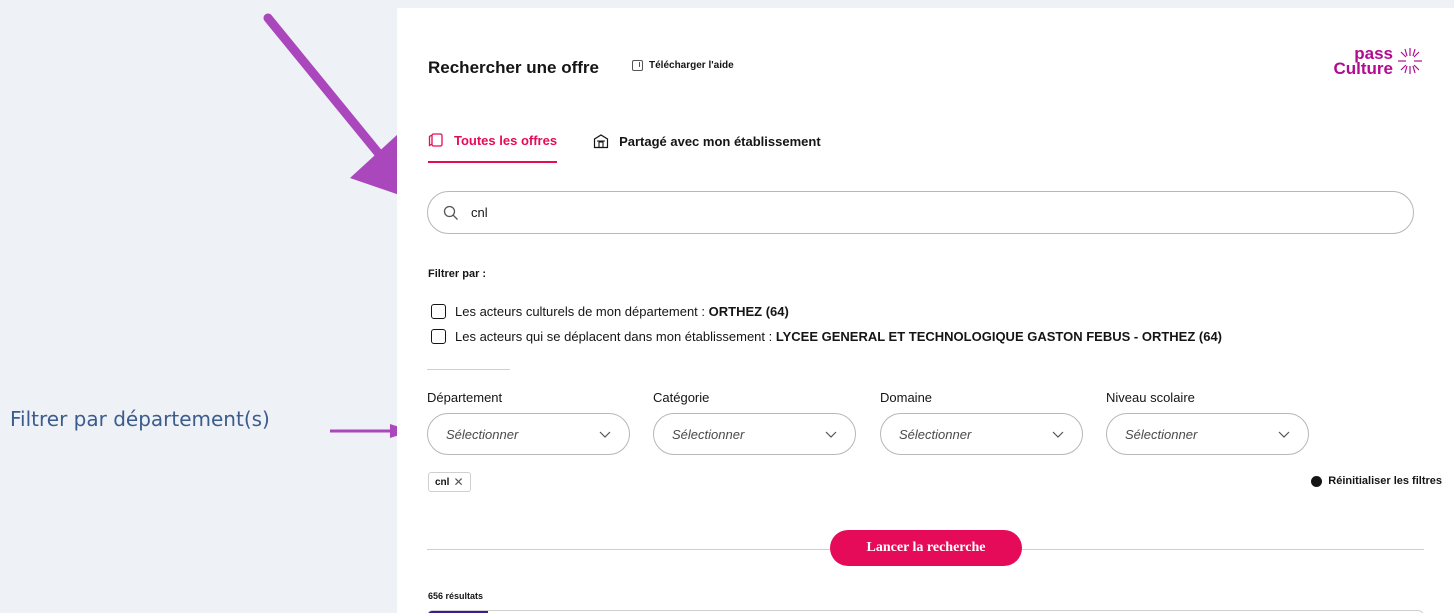  I want to click on pass-culture-logo: pass Culture, so click(1379, 61).